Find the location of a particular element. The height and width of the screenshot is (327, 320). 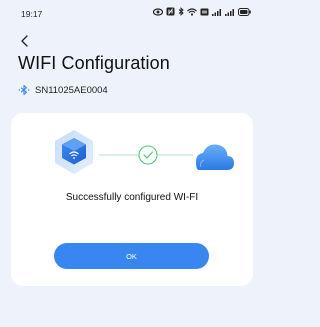

device-serial: SN11025AE0004 is located at coordinates (71, 90).